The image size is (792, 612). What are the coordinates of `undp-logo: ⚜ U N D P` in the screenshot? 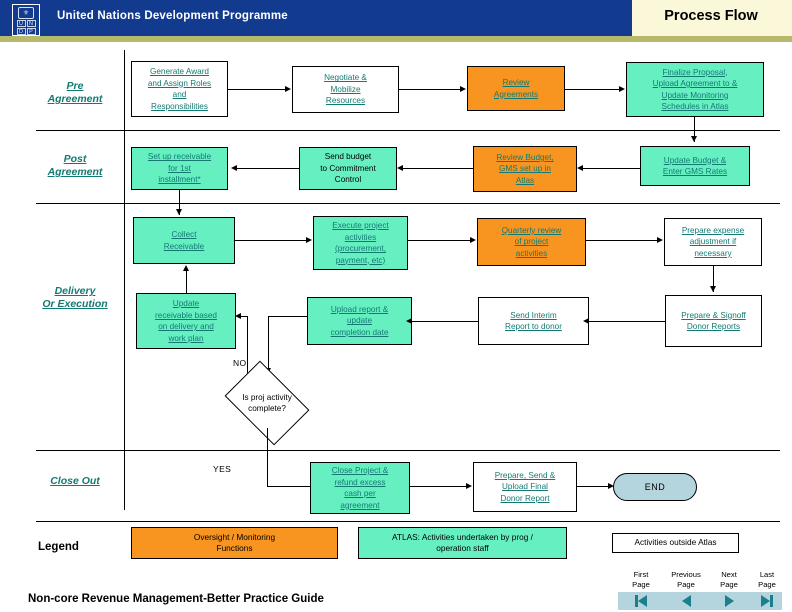 It's located at (26, 20).